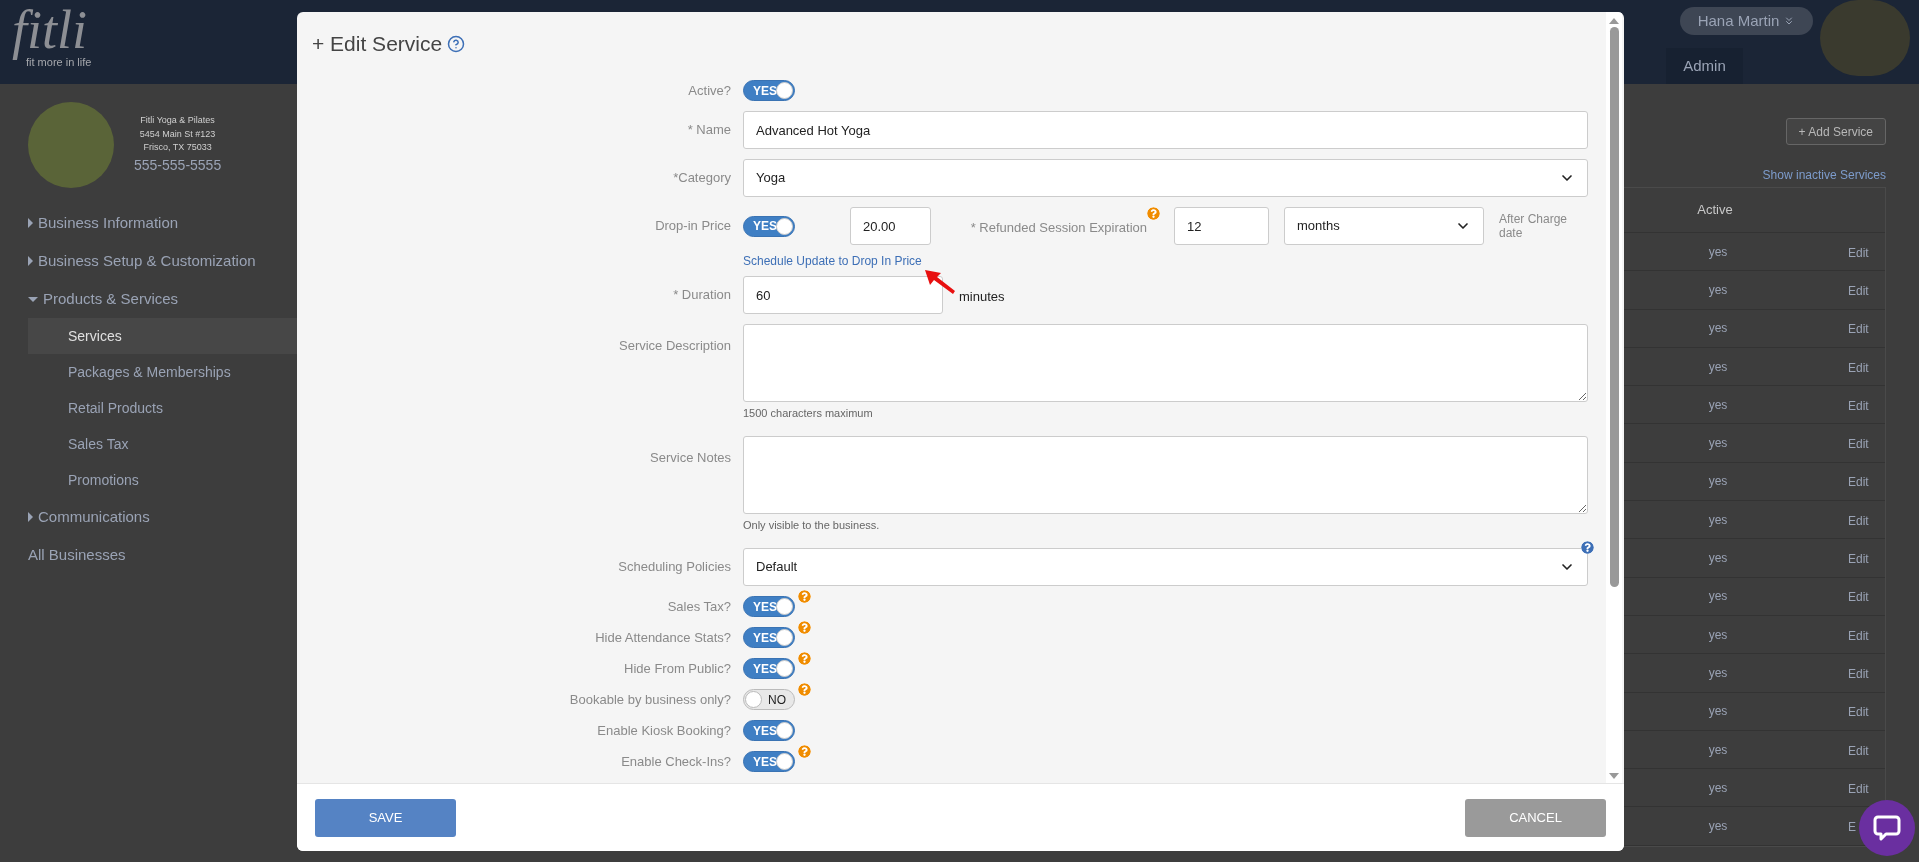 The image size is (1919, 862). Describe the element at coordinates (52, 30) in the screenshot. I see `logo: fitli` at that location.